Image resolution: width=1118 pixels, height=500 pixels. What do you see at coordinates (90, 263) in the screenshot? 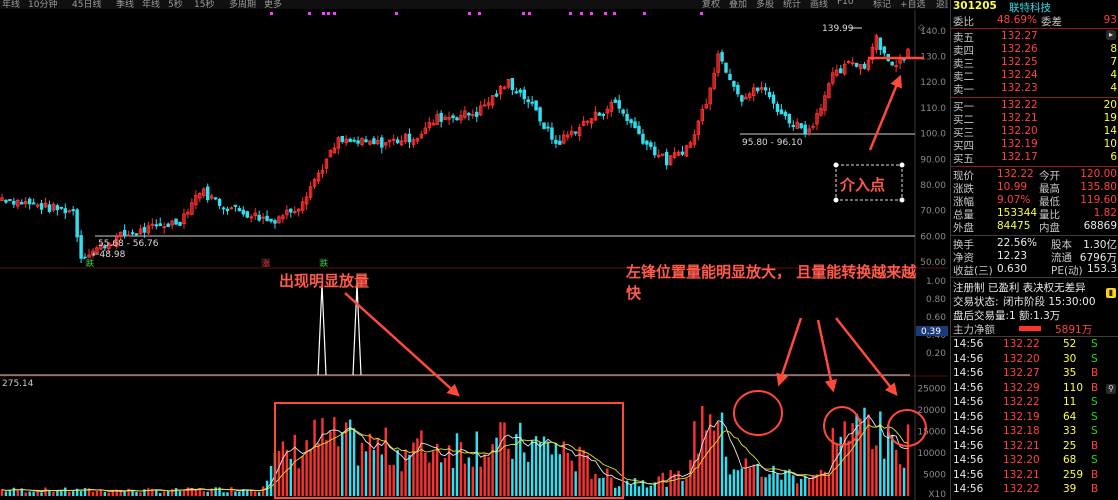
I see `event-marker: 跌` at bounding box center [90, 263].